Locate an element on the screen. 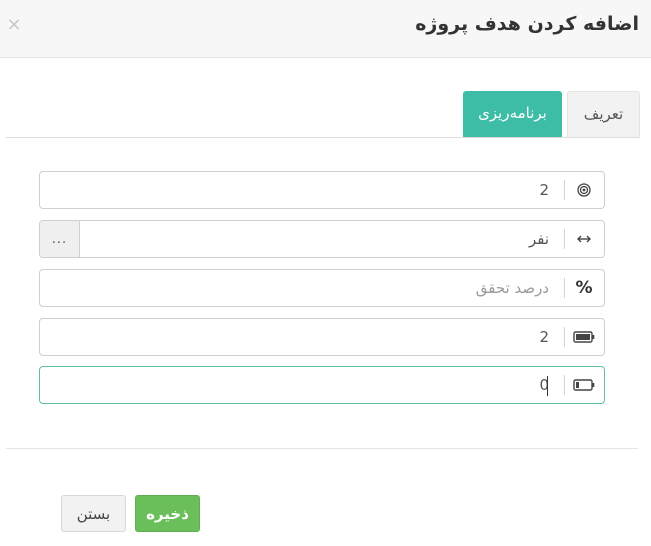 Image resolution: width=651 pixels, height=546 pixels. battery-low-icon is located at coordinates (584, 385).